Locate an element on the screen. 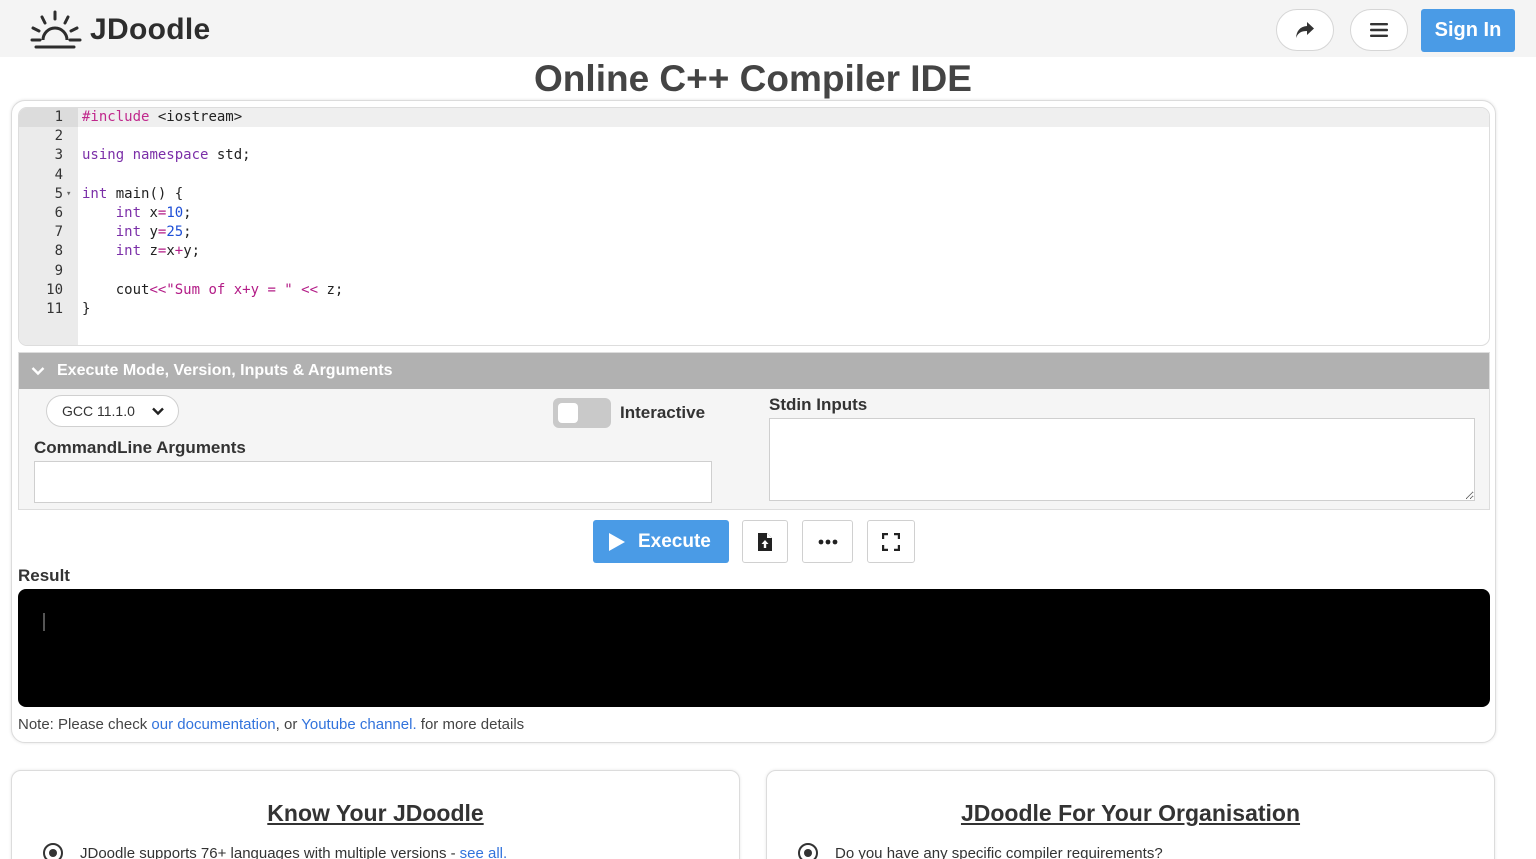  line-number: 1 is located at coordinates (48, 118).